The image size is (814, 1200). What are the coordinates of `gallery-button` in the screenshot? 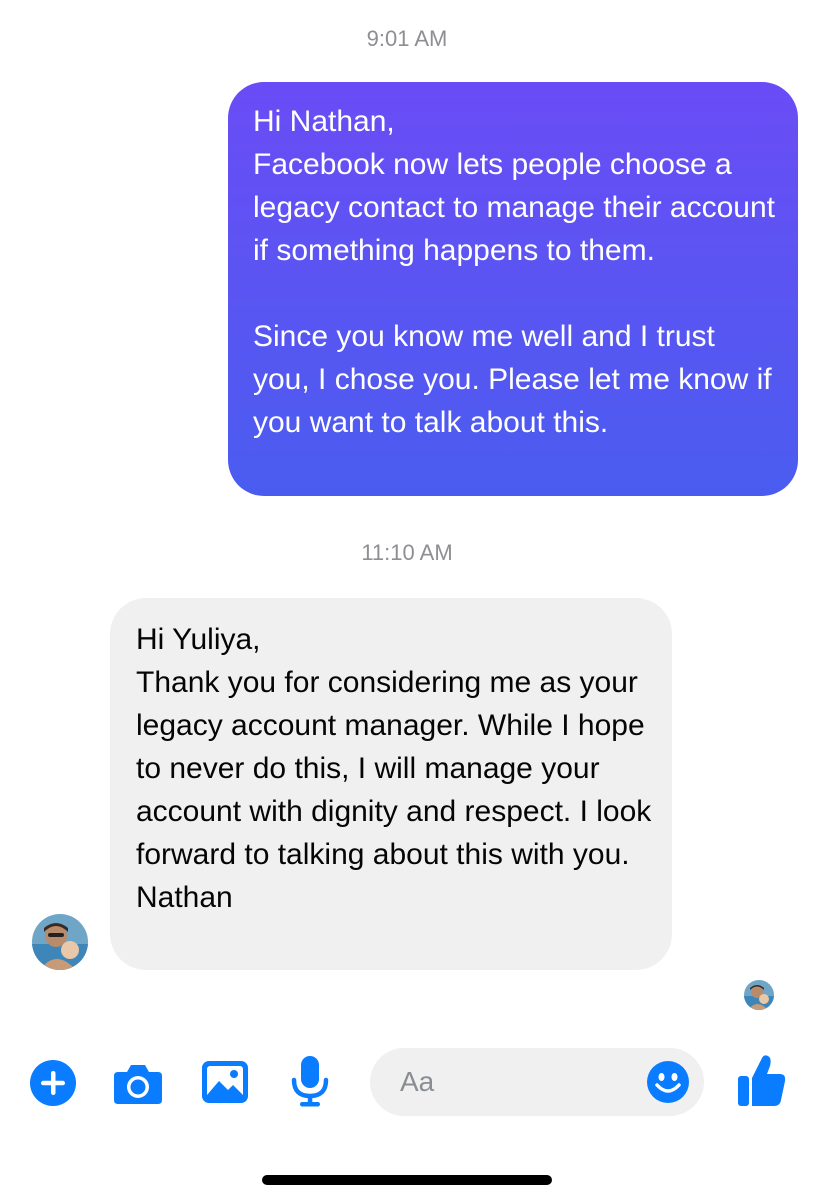 It's located at (225, 1082).